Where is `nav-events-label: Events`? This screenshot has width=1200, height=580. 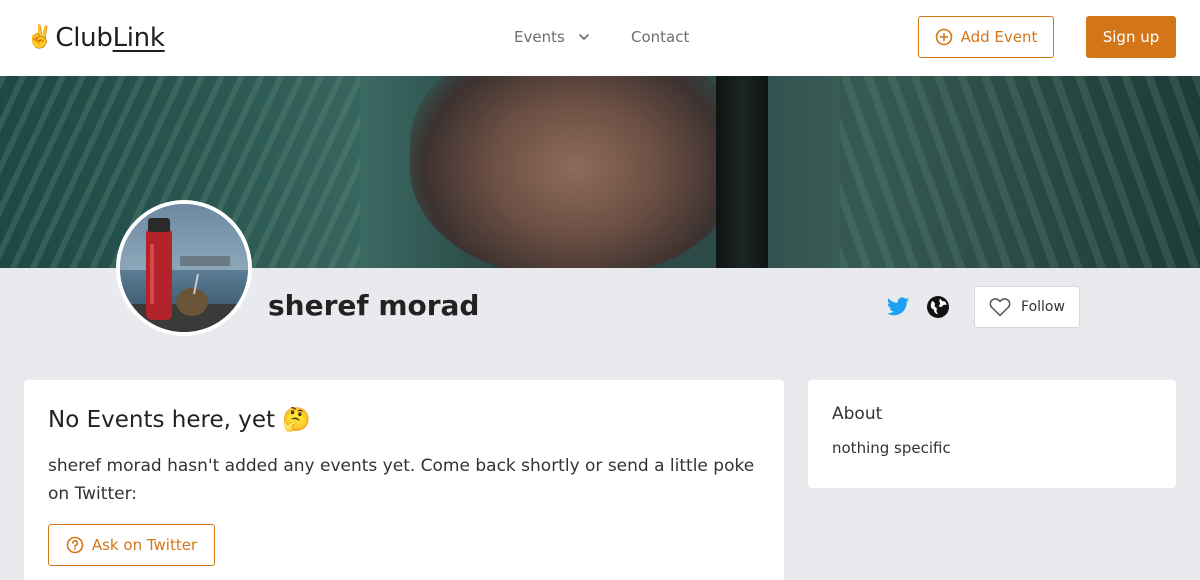
nav-events-label: Events is located at coordinates (539, 37).